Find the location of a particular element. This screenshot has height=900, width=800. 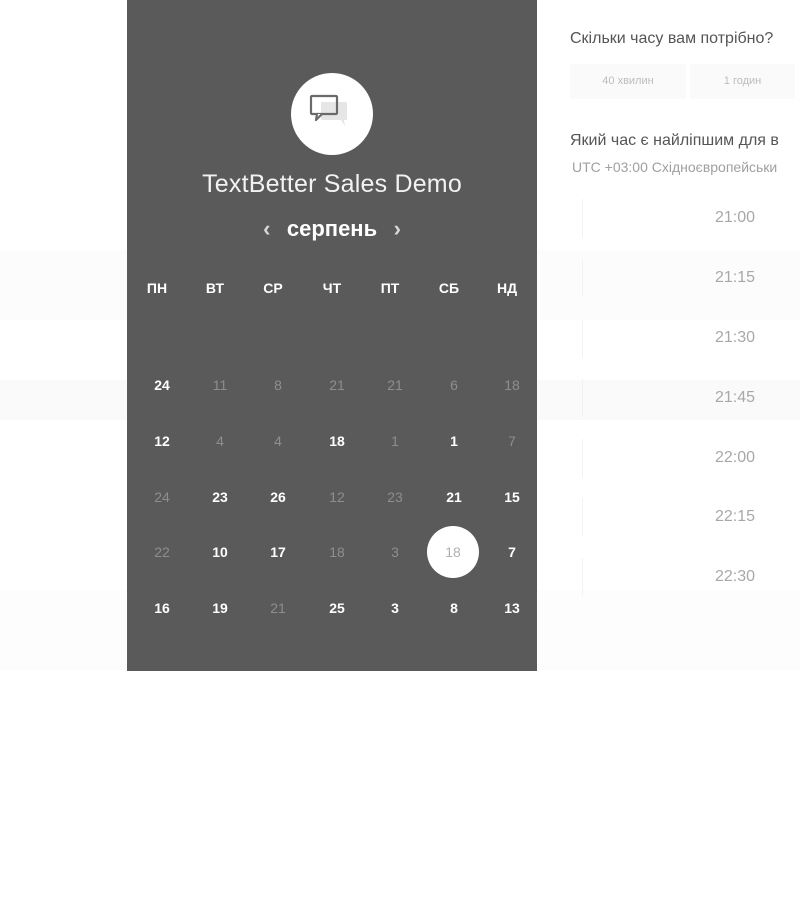

weekday-label: СР is located at coordinates (273, 288).